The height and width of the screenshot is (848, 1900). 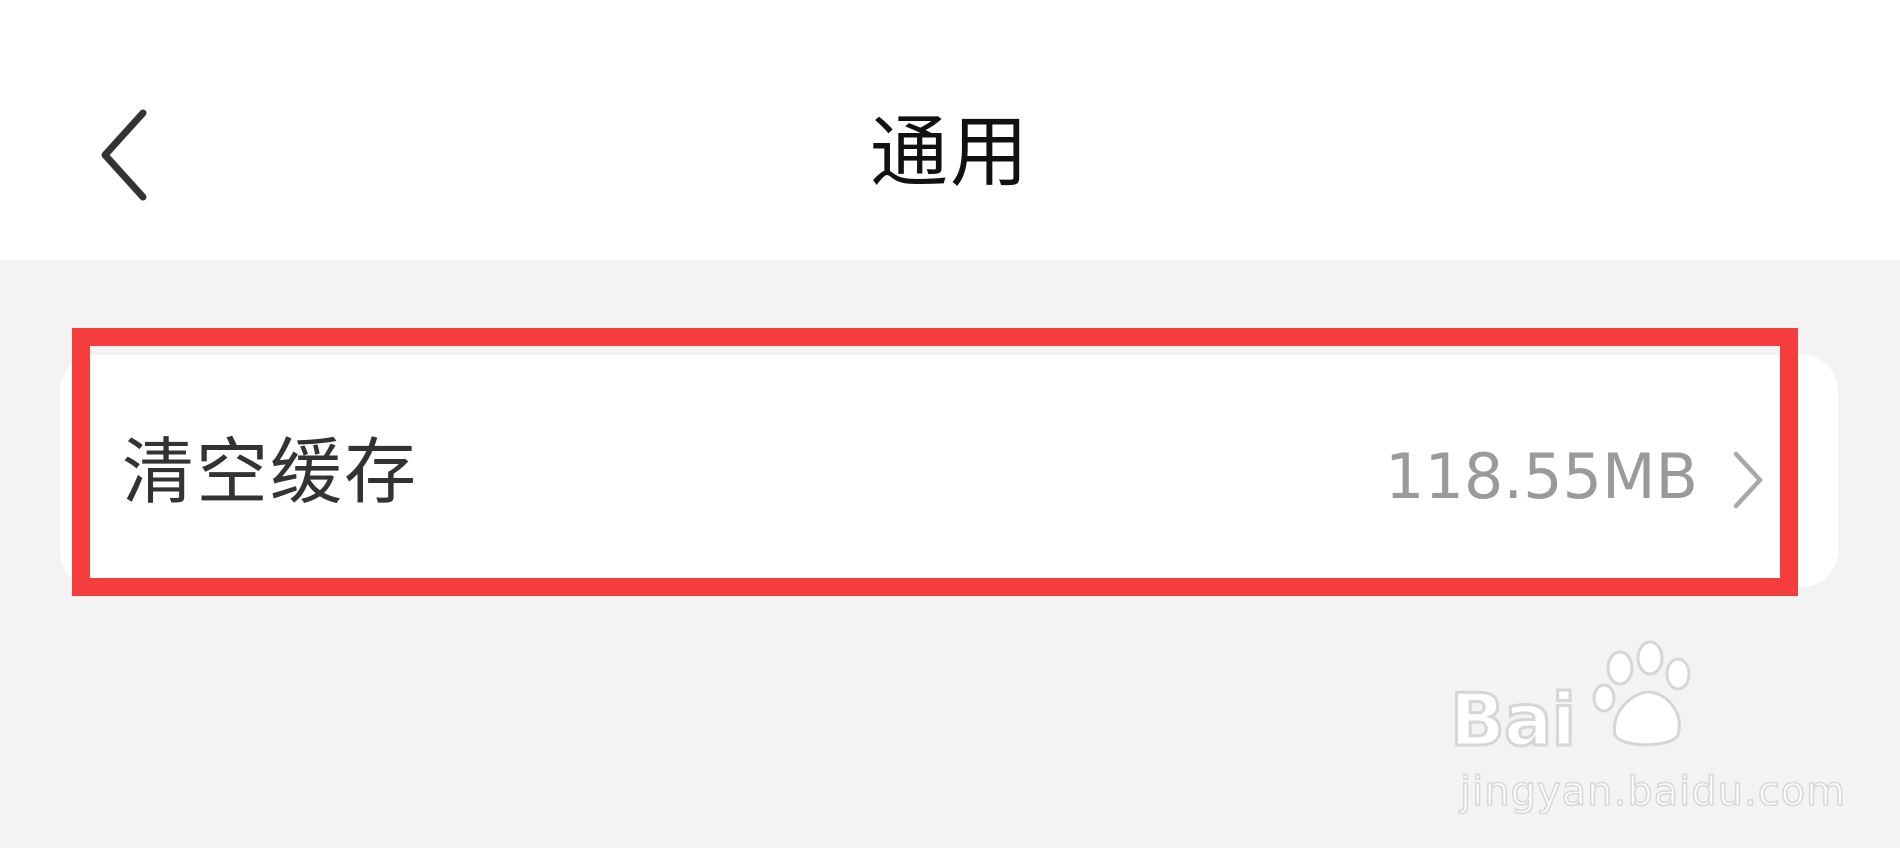 I want to click on baidu-jingyan-watermark: Bai jingyan.baidu.com, so click(x=1659, y=735).